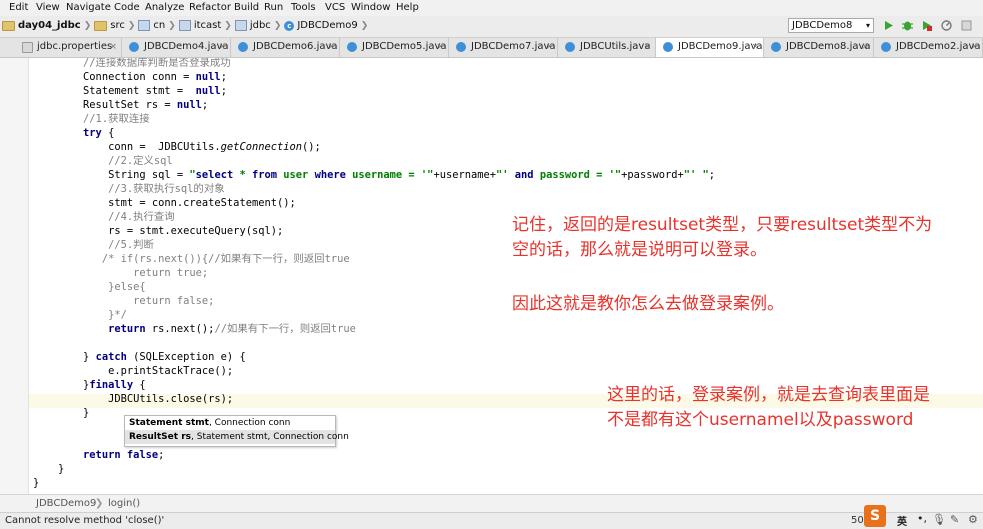 The height and width of the screenshot is (529, 983). Describe the element at coordinates (117, 25) in the screenshot. I see `breadcrumb-src: src` at that location.